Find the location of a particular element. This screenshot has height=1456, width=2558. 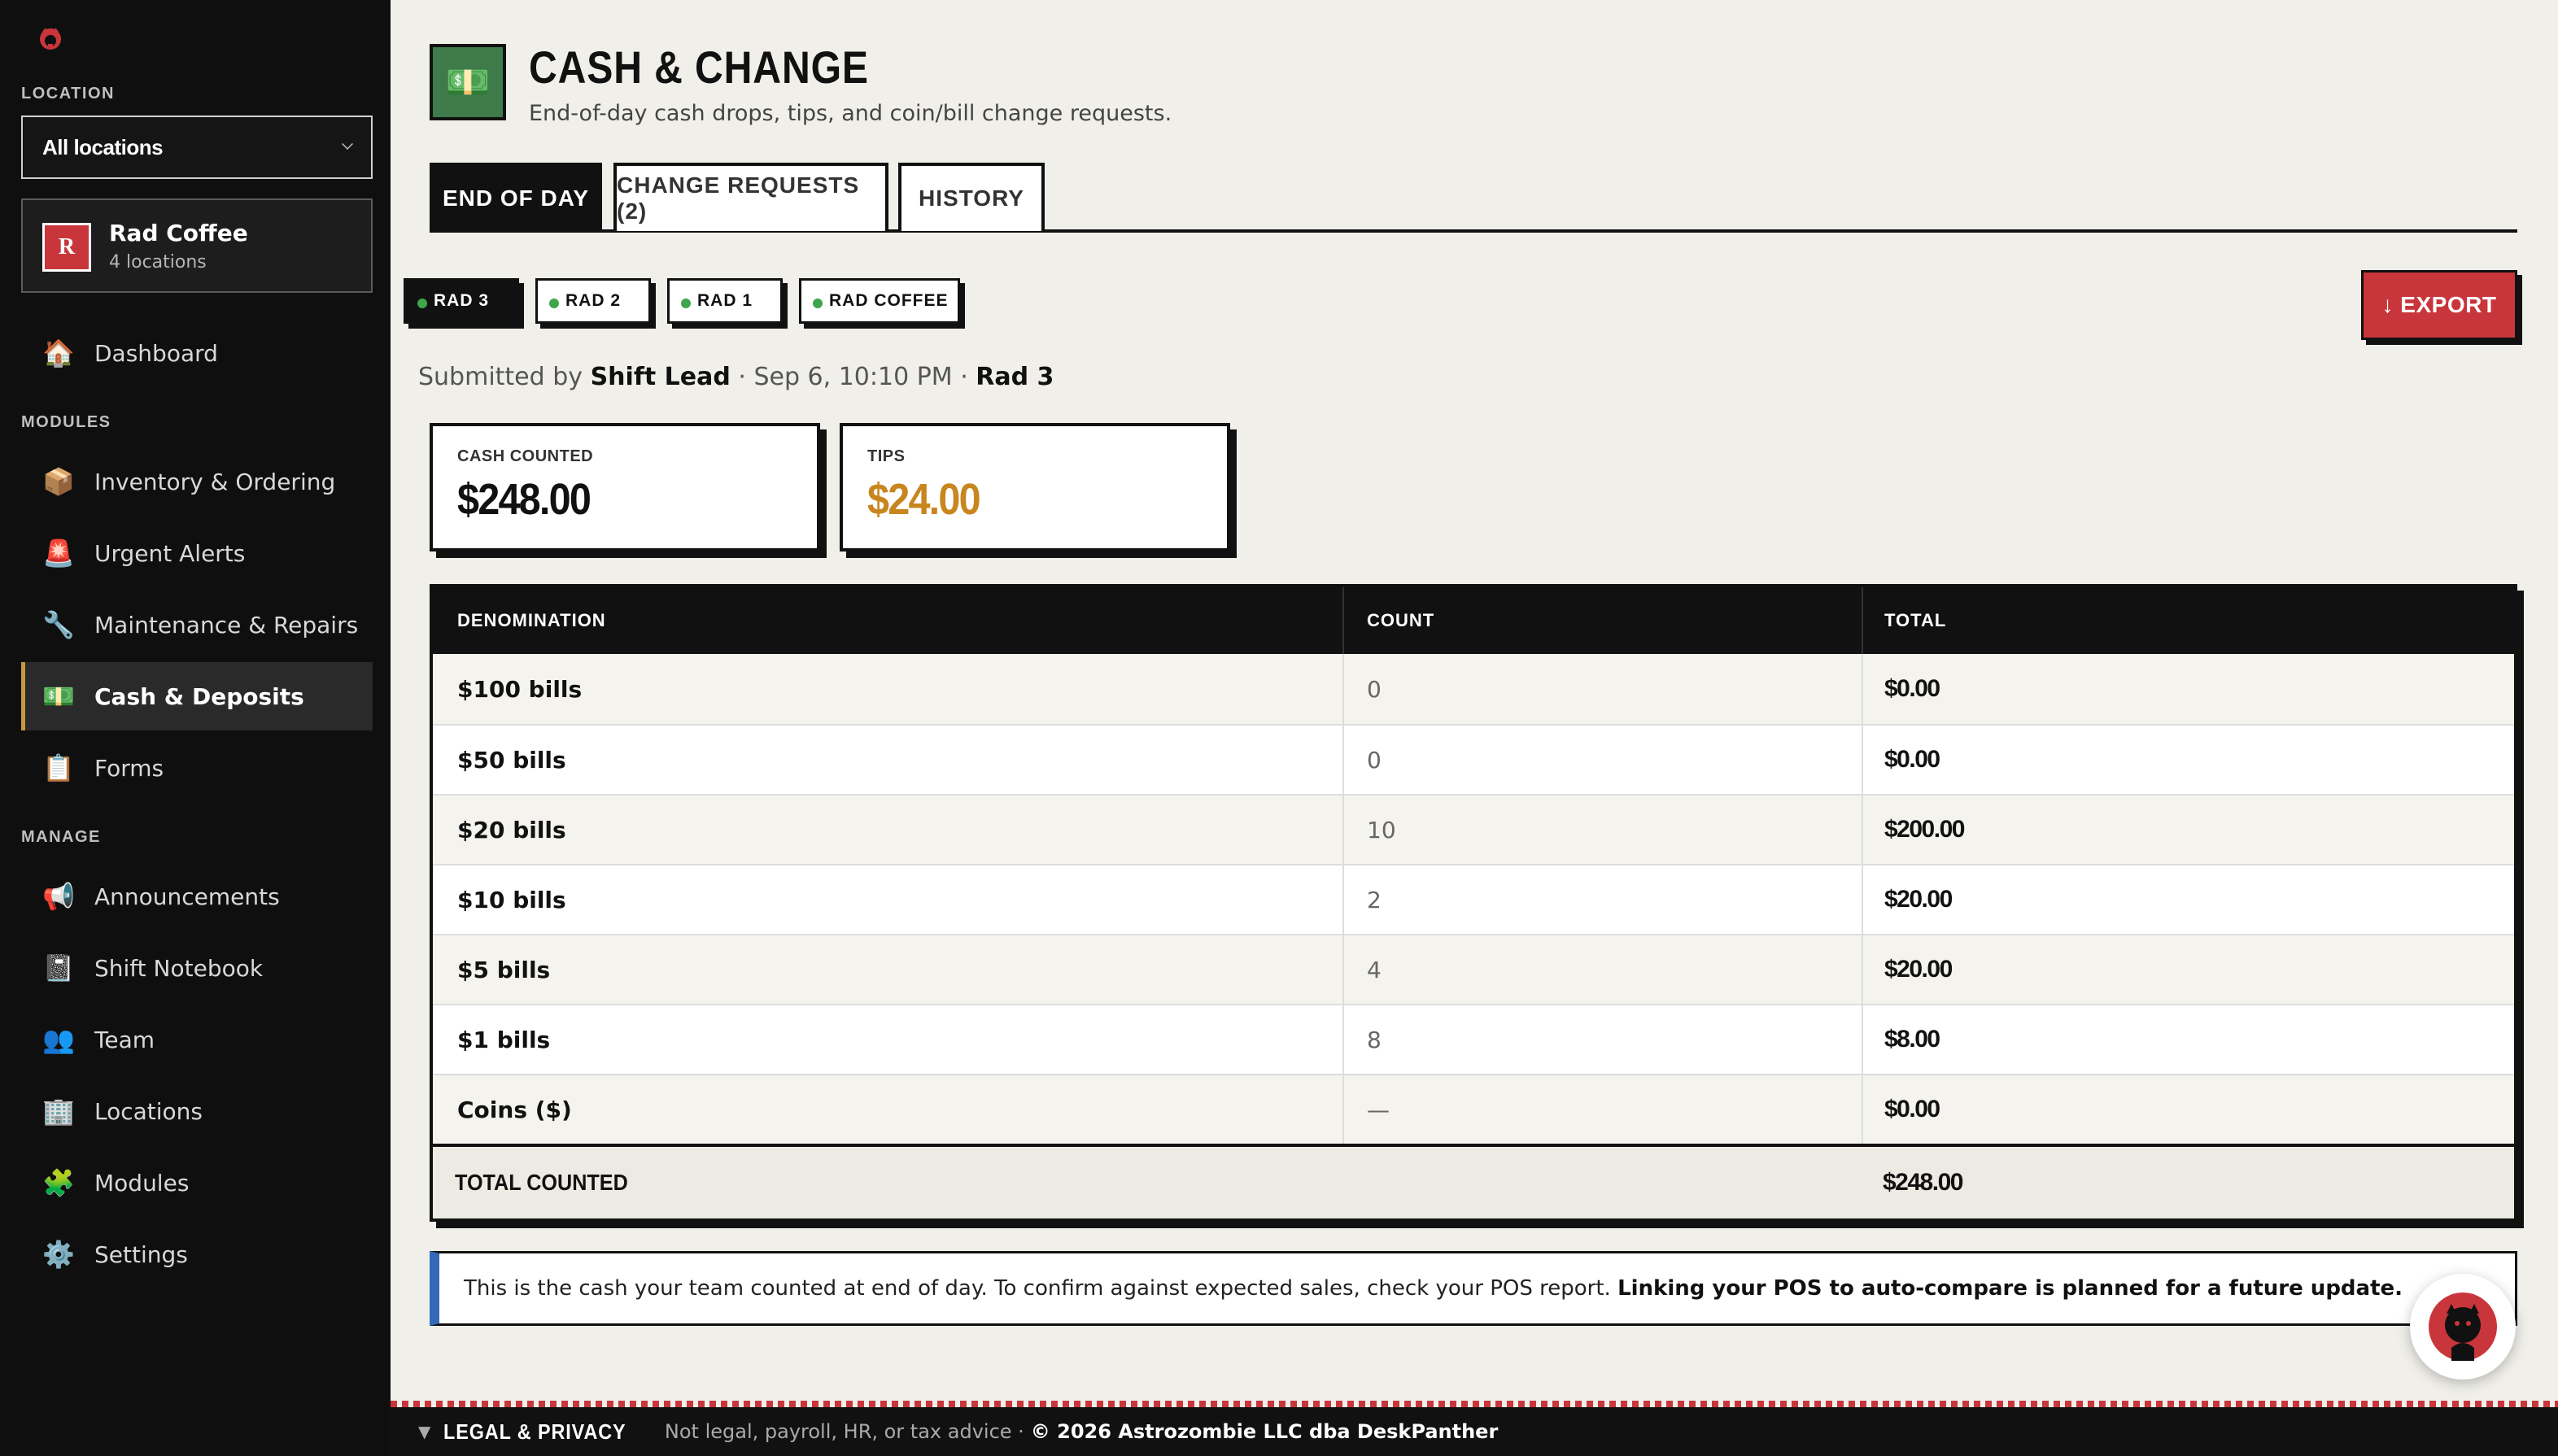

sidebar-item-locations: 🏢 Locations is located at coordinates (197, 1111).